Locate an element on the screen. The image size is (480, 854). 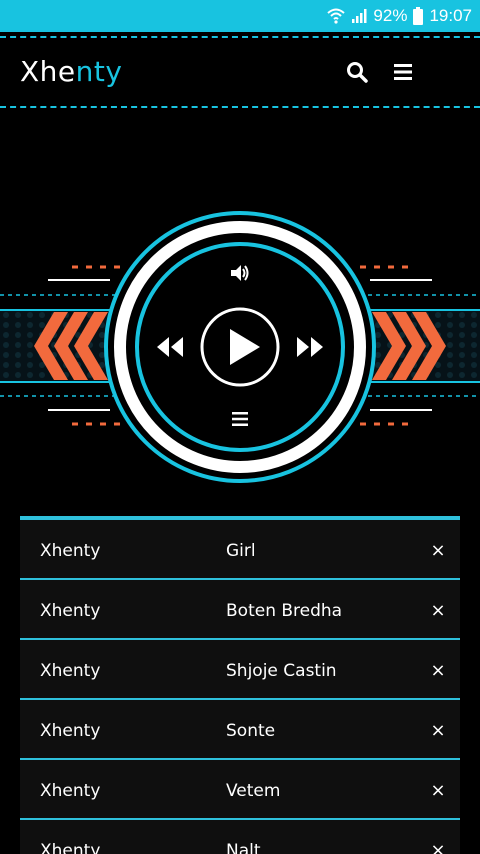
track-title: Vetem is located at coordinates (253, 791).